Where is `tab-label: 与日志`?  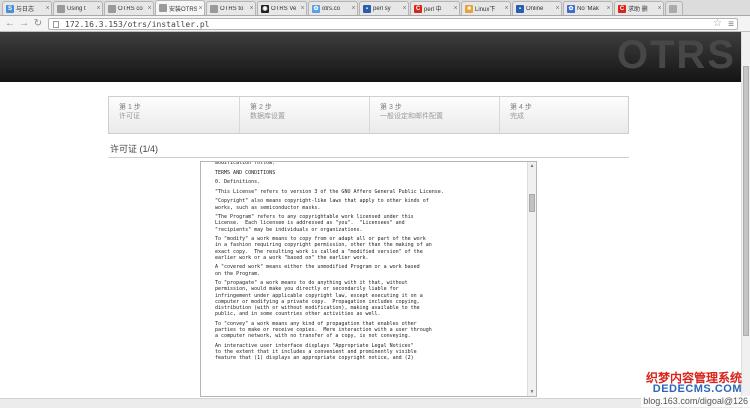 tab-label: 与日志 is located at coordinates (25, 10).